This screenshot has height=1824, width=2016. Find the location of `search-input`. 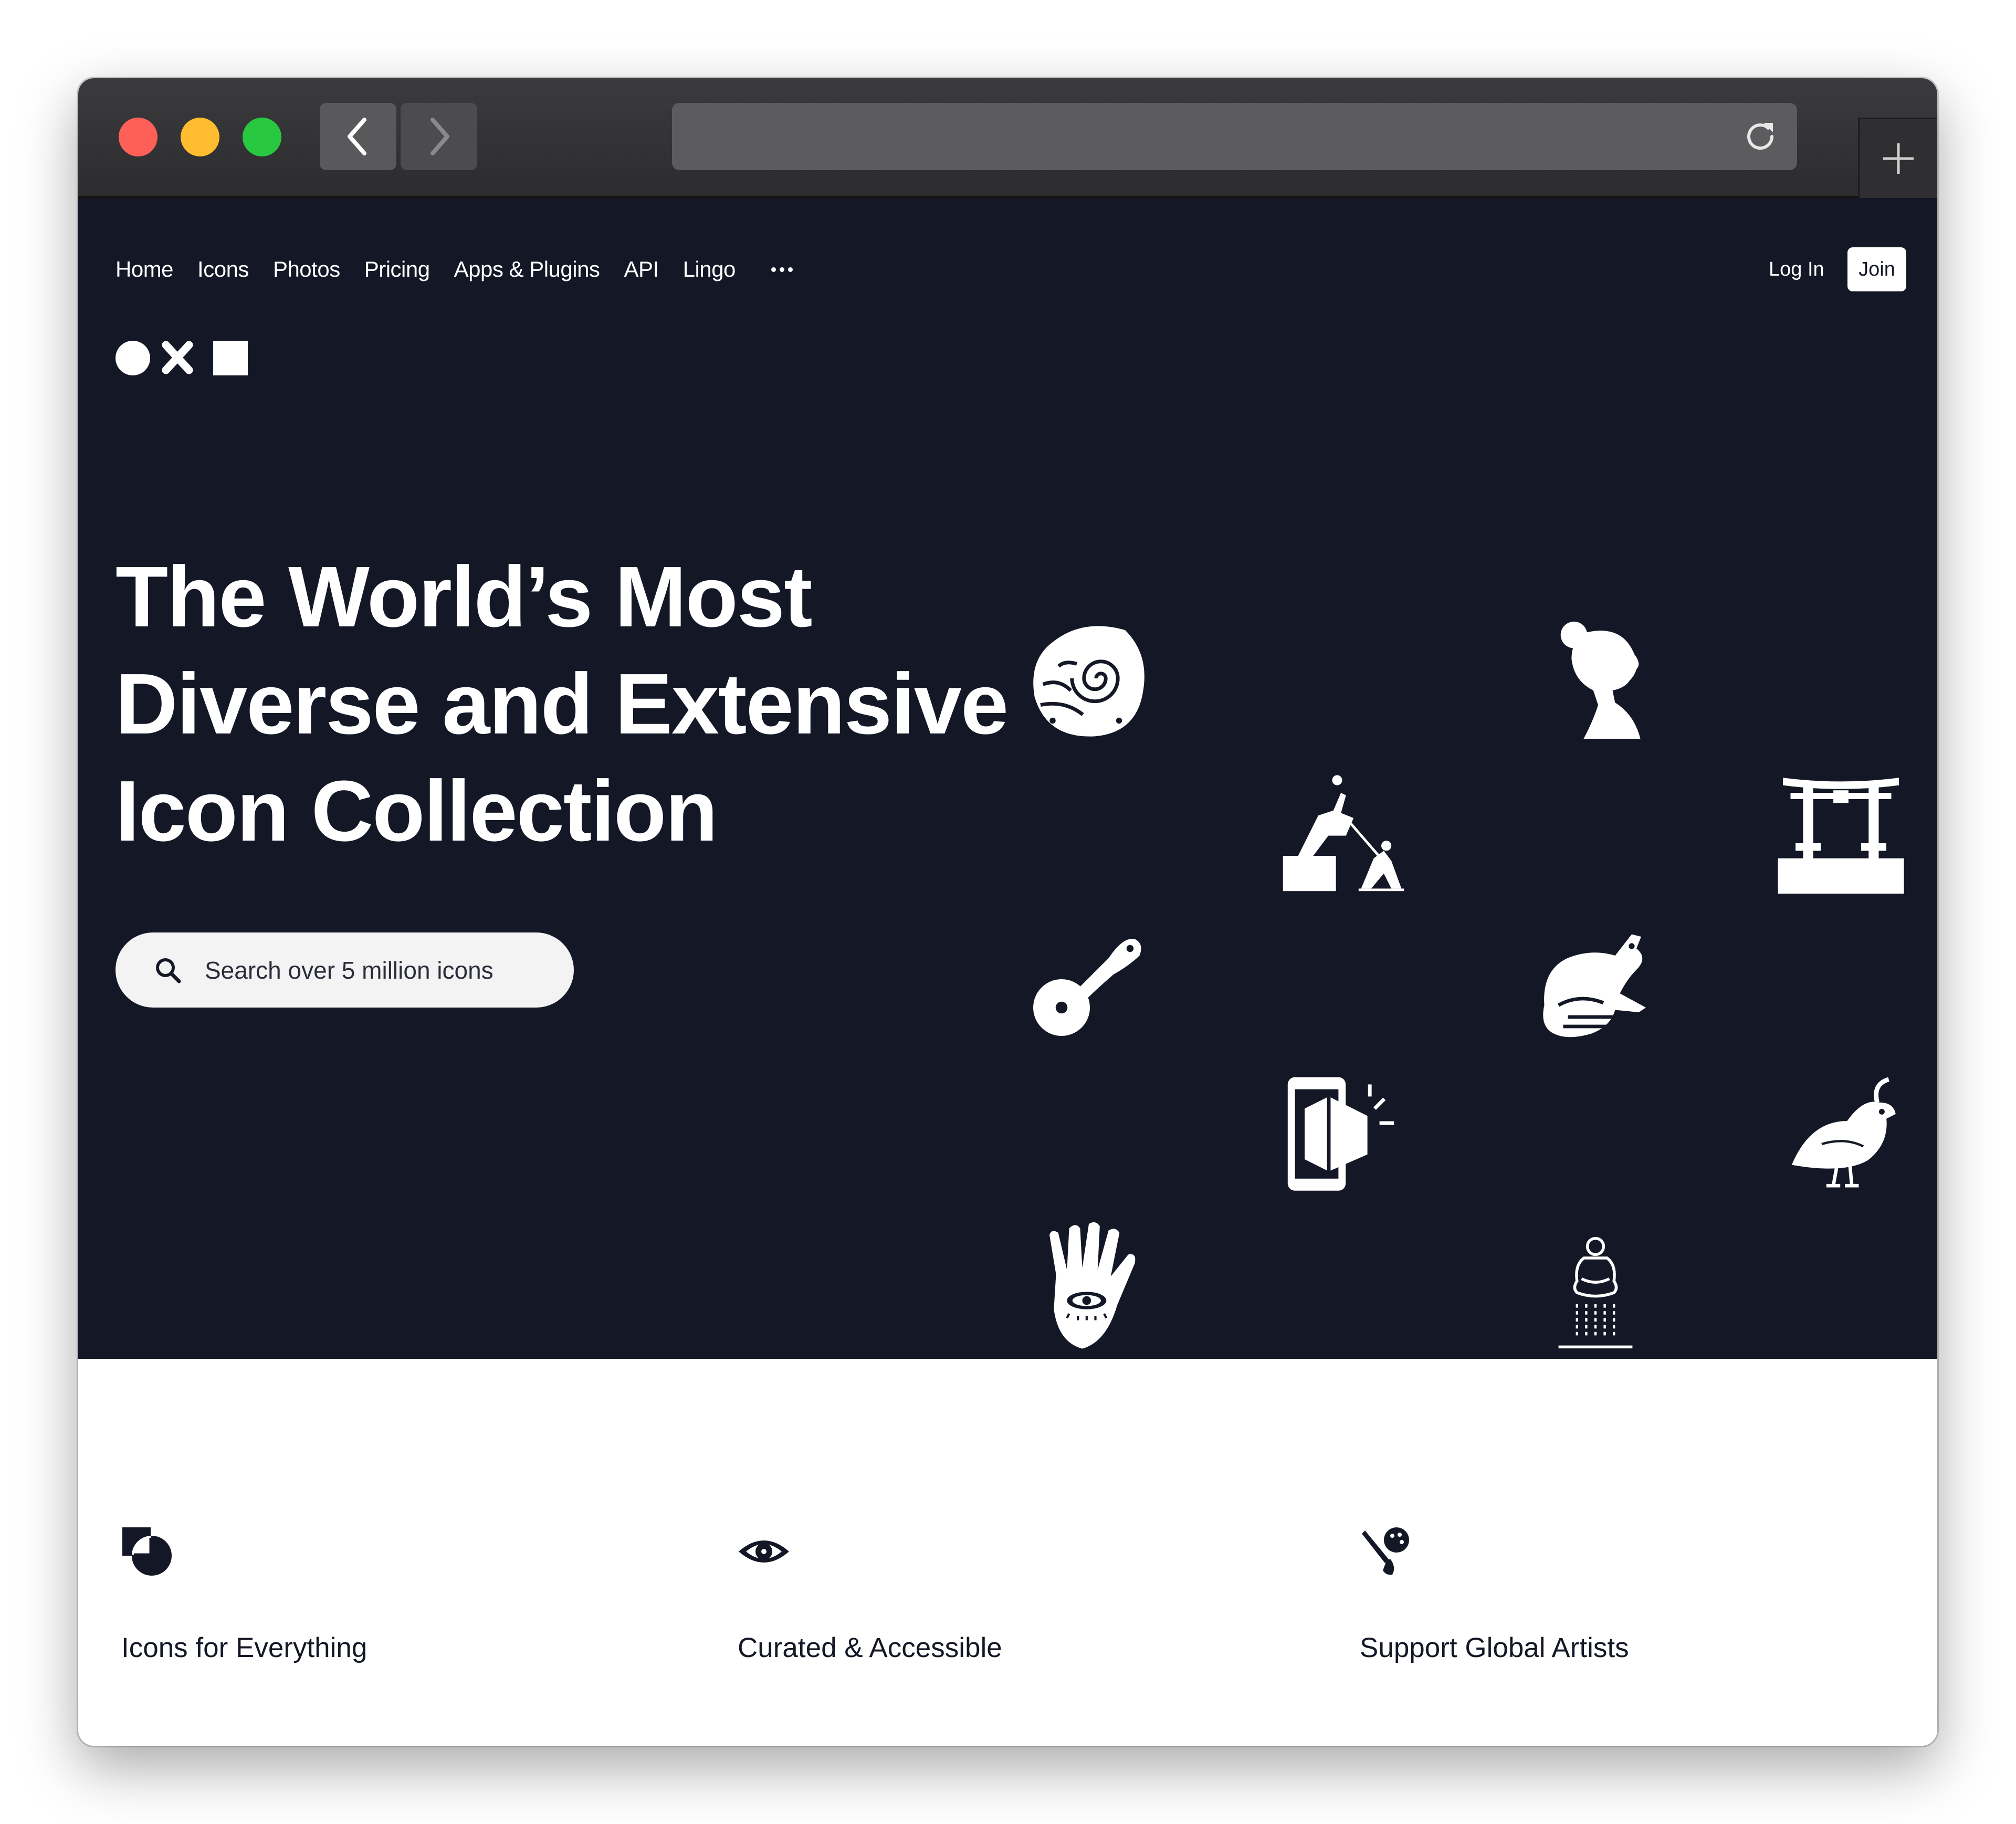

search-input is located at coordinates (378, 970).